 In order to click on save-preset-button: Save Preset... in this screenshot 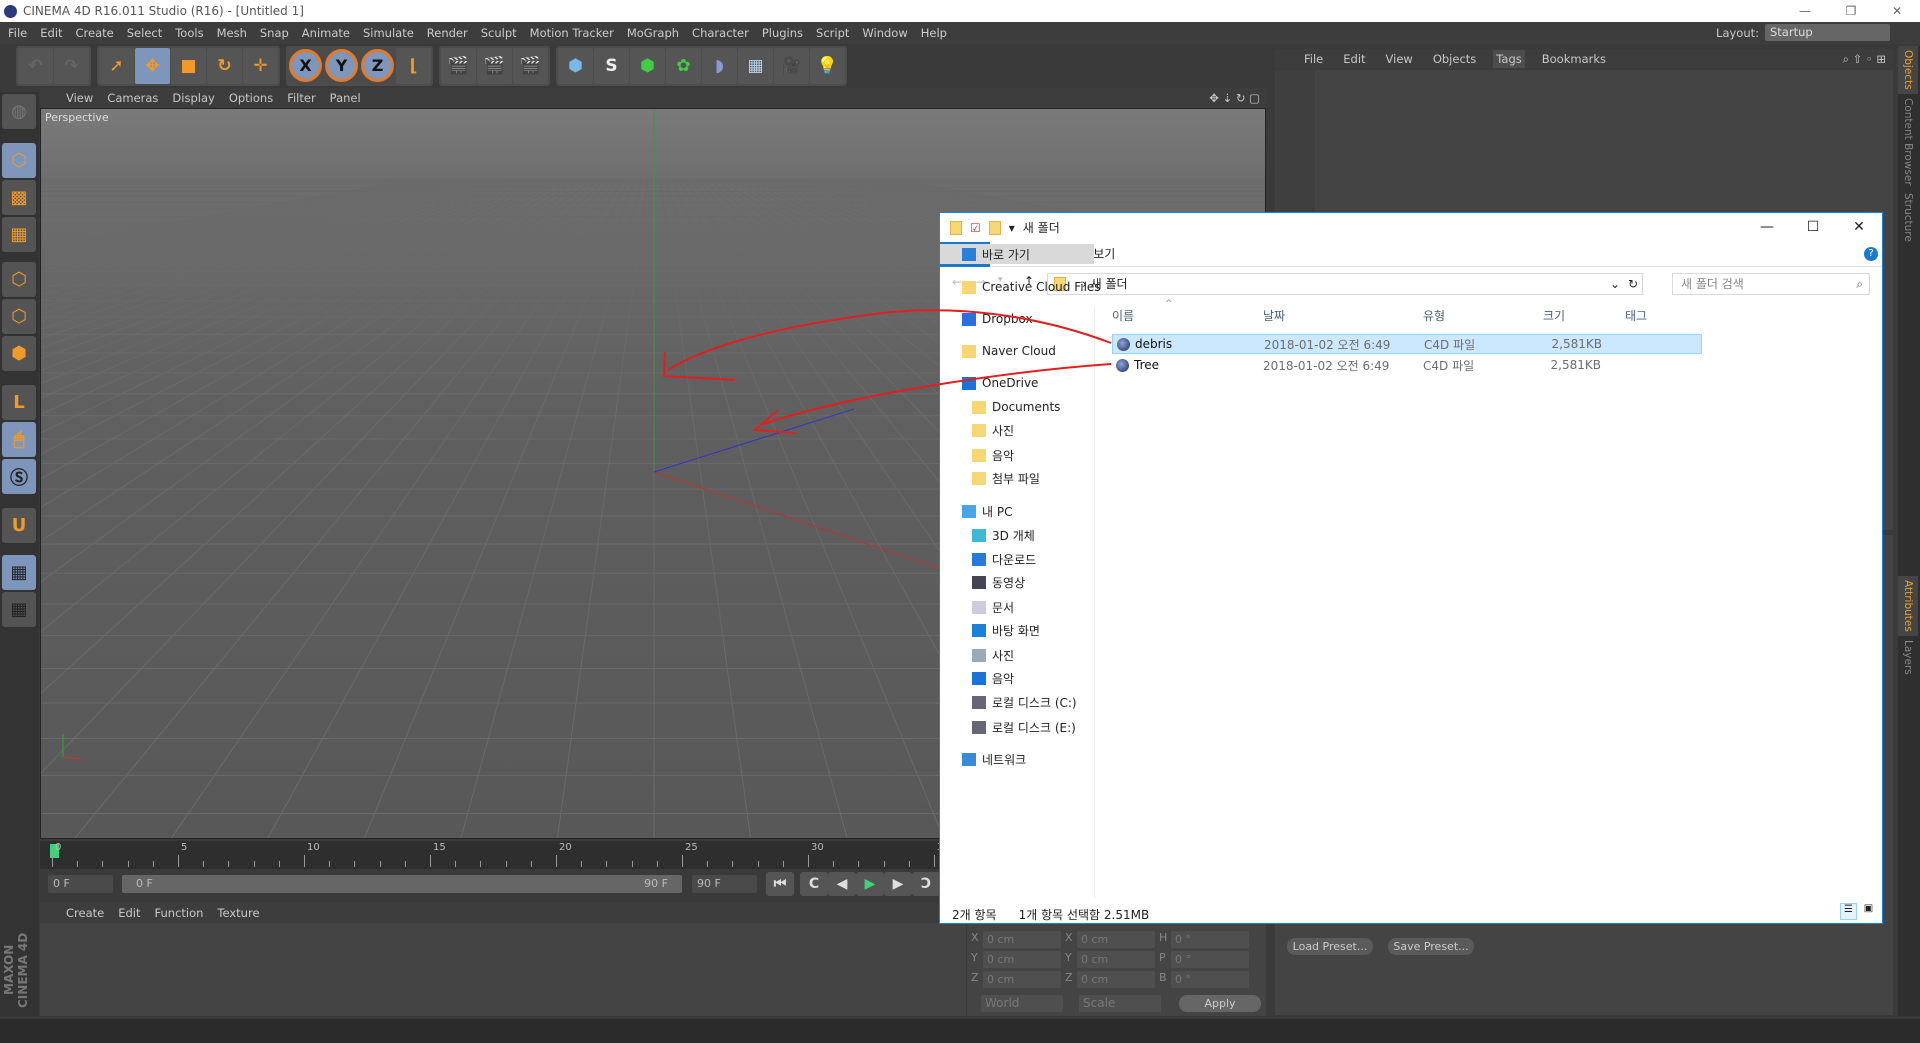, I will do `click(1431, 946)`.